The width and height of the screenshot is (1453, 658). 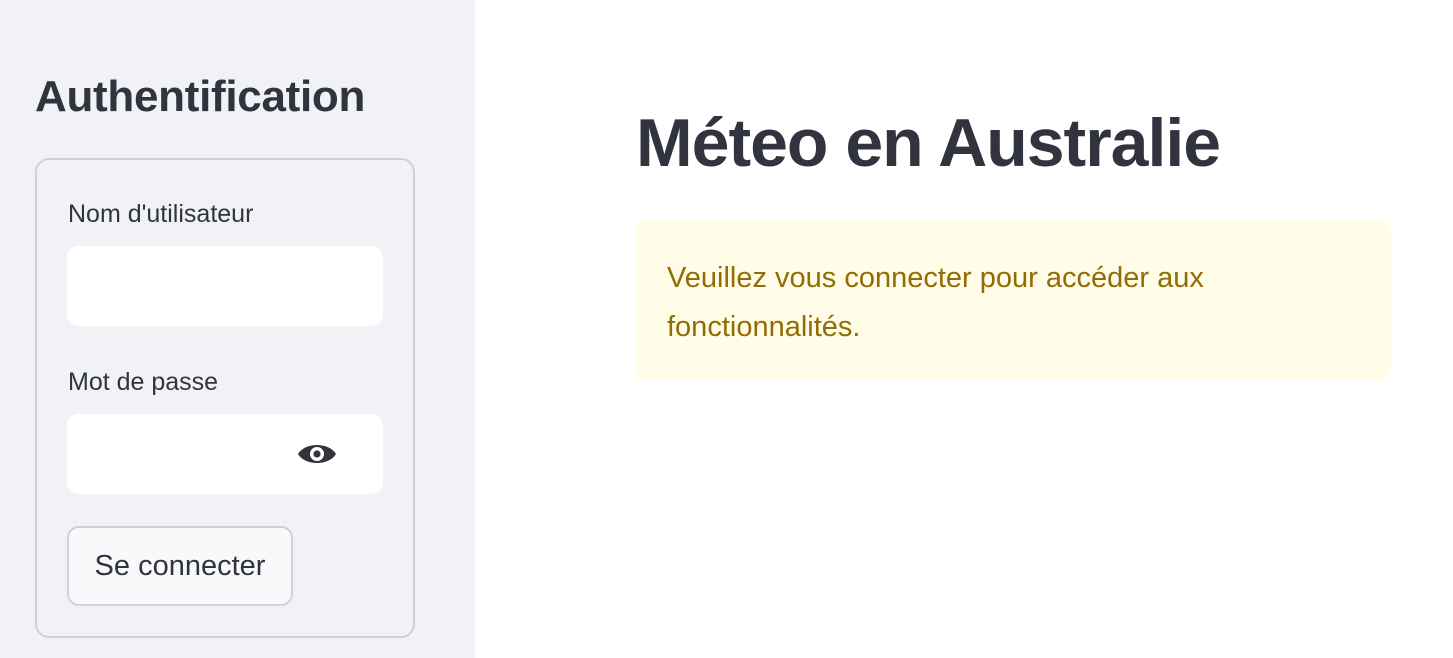 I want to click on eye-icon, so click(x=317, y=454).